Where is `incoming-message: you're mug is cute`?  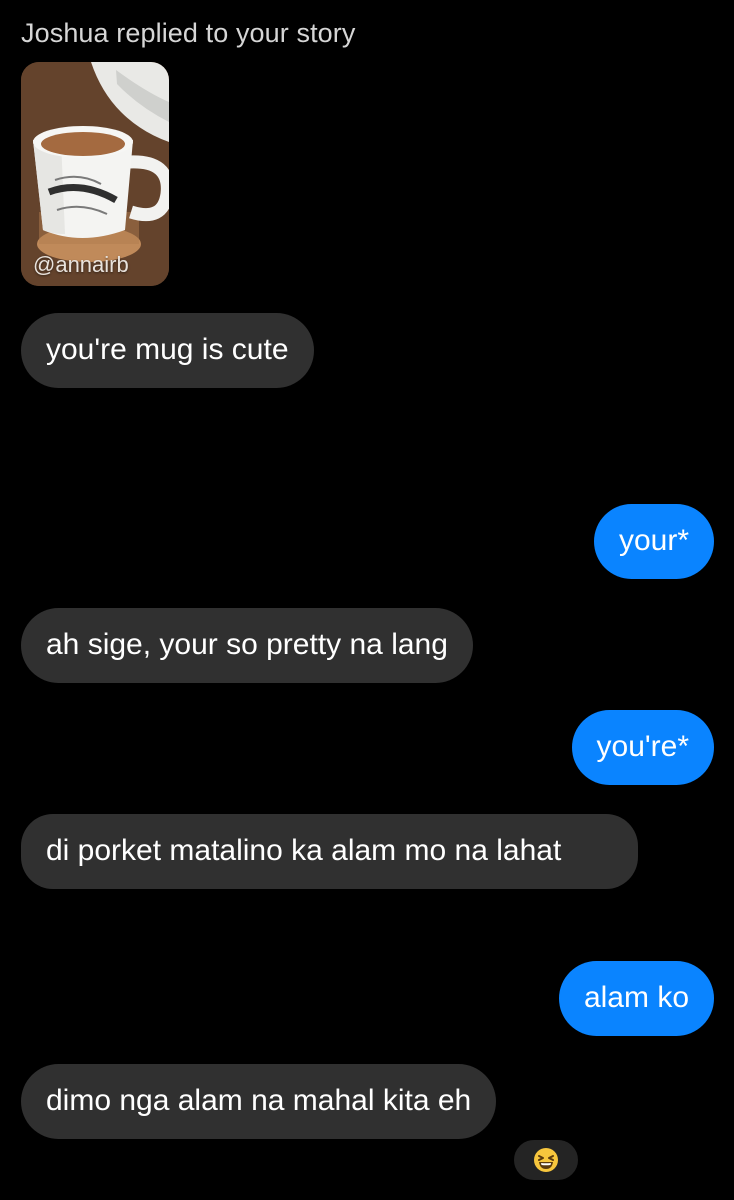
incoming-message: you're mug is cute is located at coordinates (167, 350).